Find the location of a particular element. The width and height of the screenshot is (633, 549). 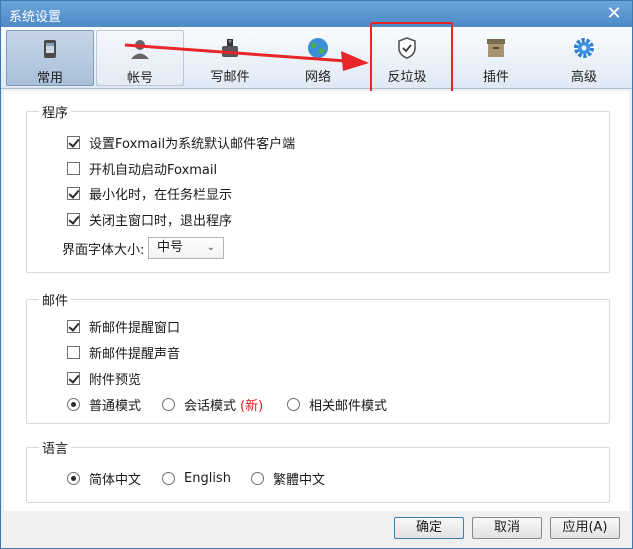

group-title: 邮件 is located at coordinates (55, 299).